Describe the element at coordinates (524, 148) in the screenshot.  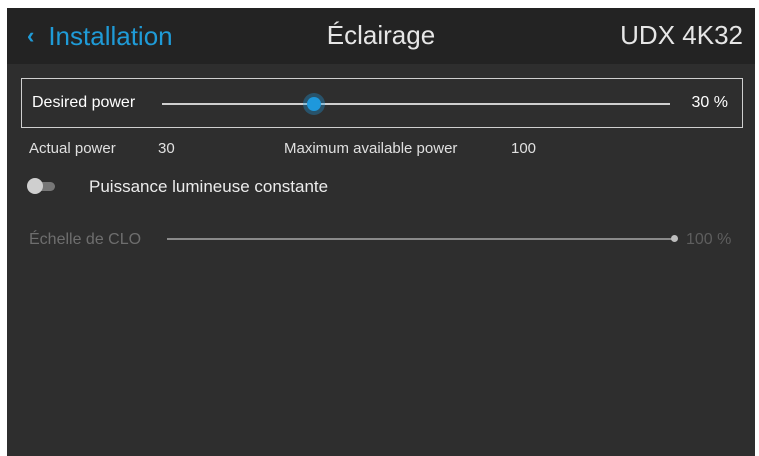
I see `max-power-value: 100` at that location.